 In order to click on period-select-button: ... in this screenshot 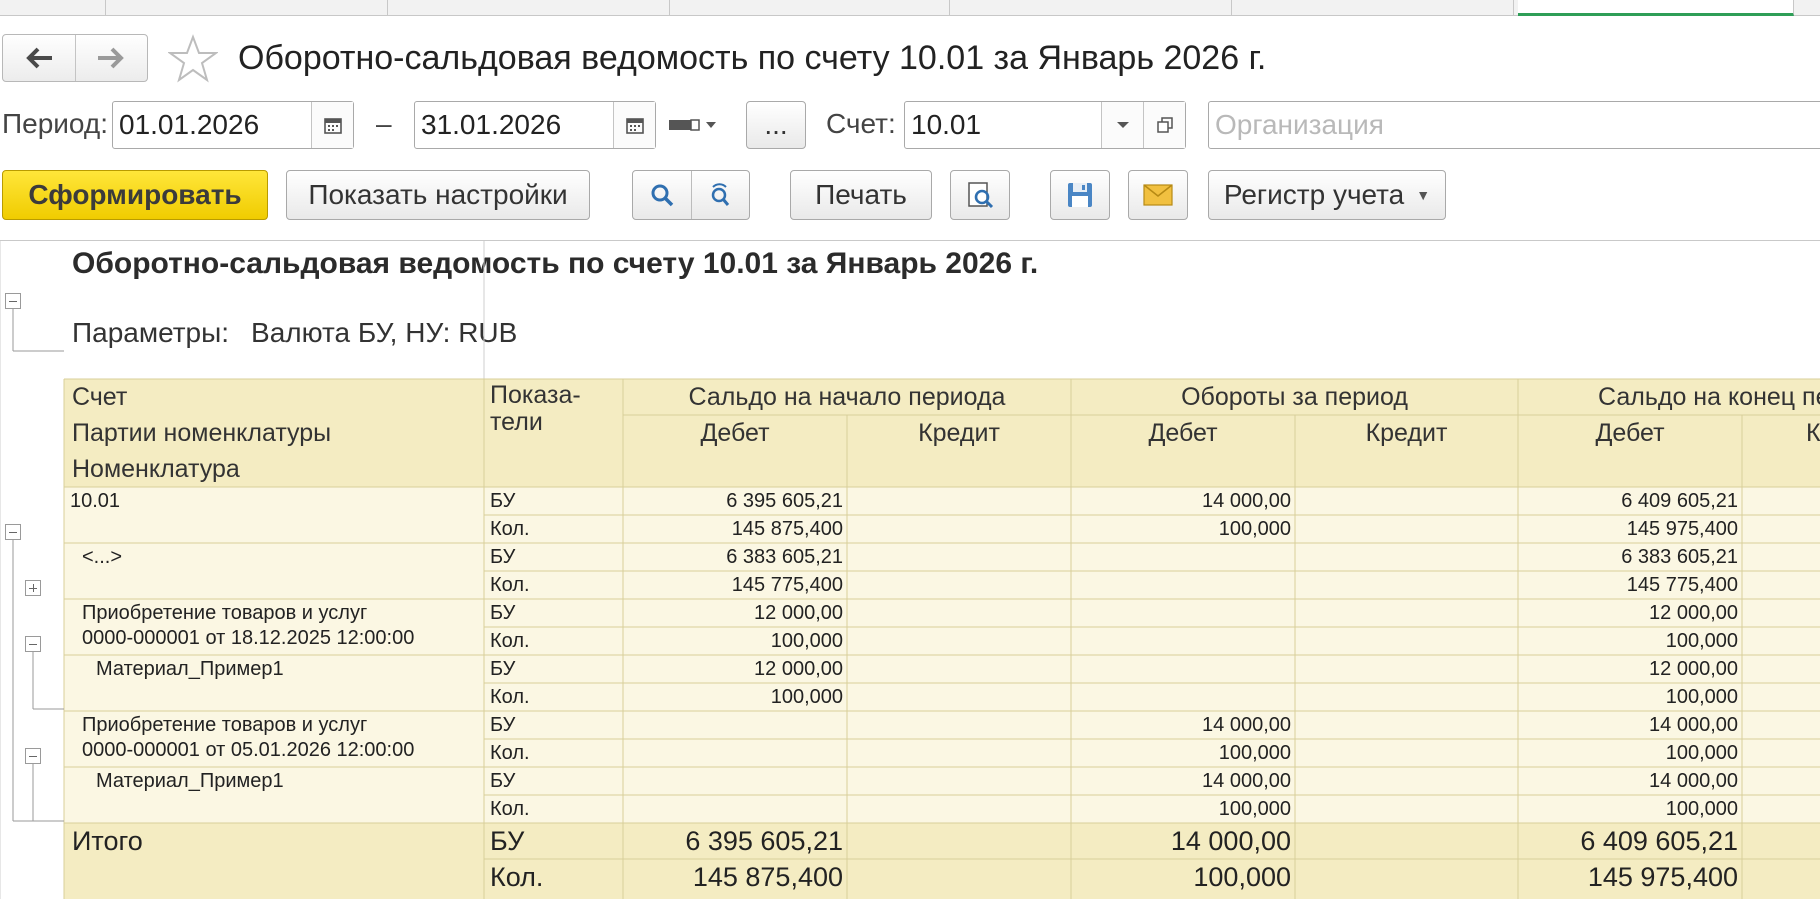, I will do `click(776, 125)`.